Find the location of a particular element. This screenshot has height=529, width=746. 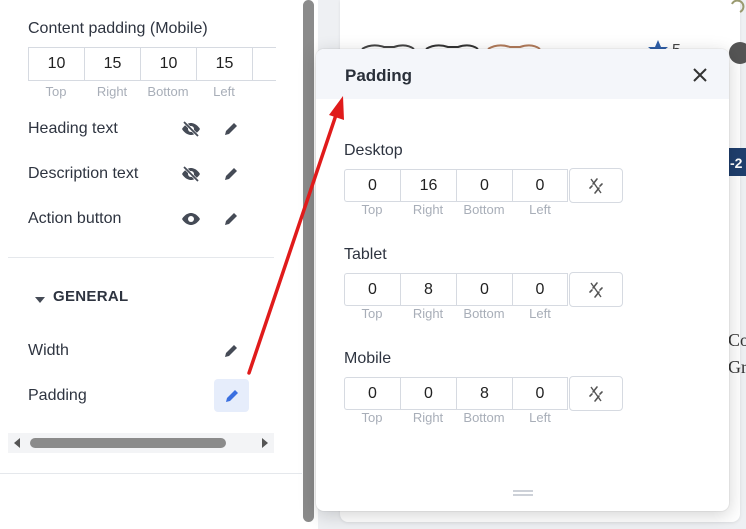

horizontal-scrollbar is located at coordinates (141, 443).